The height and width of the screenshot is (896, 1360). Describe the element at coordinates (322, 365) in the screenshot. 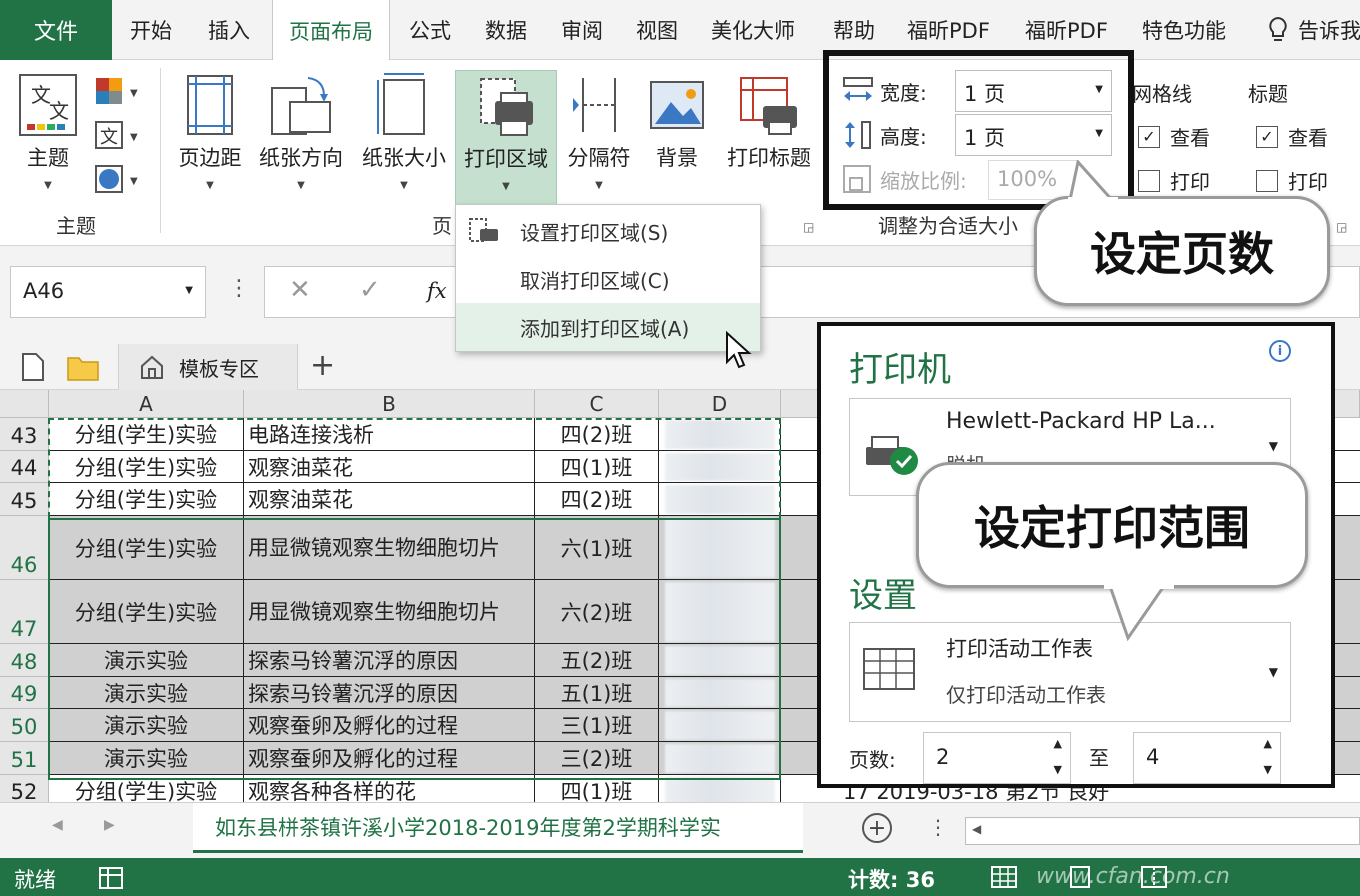

I see `add-tab-icon: +` at that location.